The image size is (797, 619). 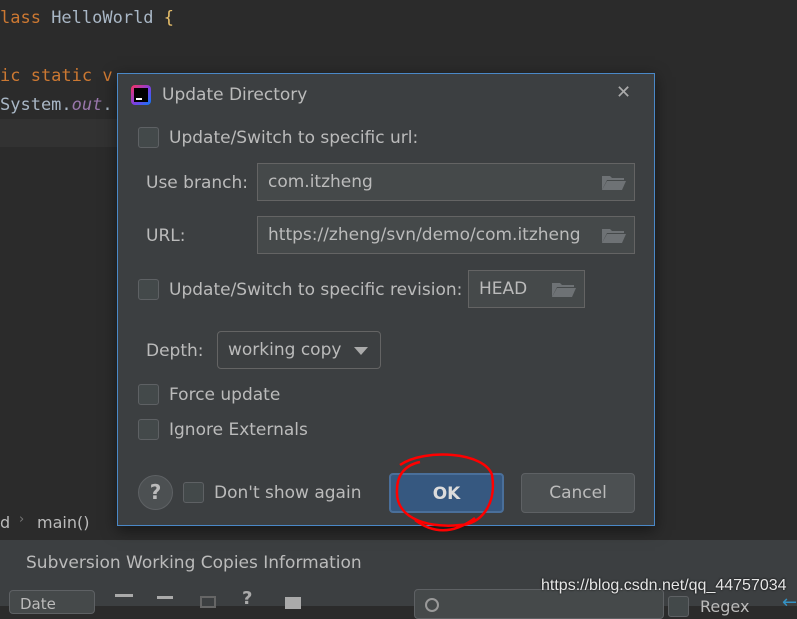 What do you see at coordinates (148, 429) in the screenshot?
I see `ignore-externals-checkbox` at bounding box center [148, 429].